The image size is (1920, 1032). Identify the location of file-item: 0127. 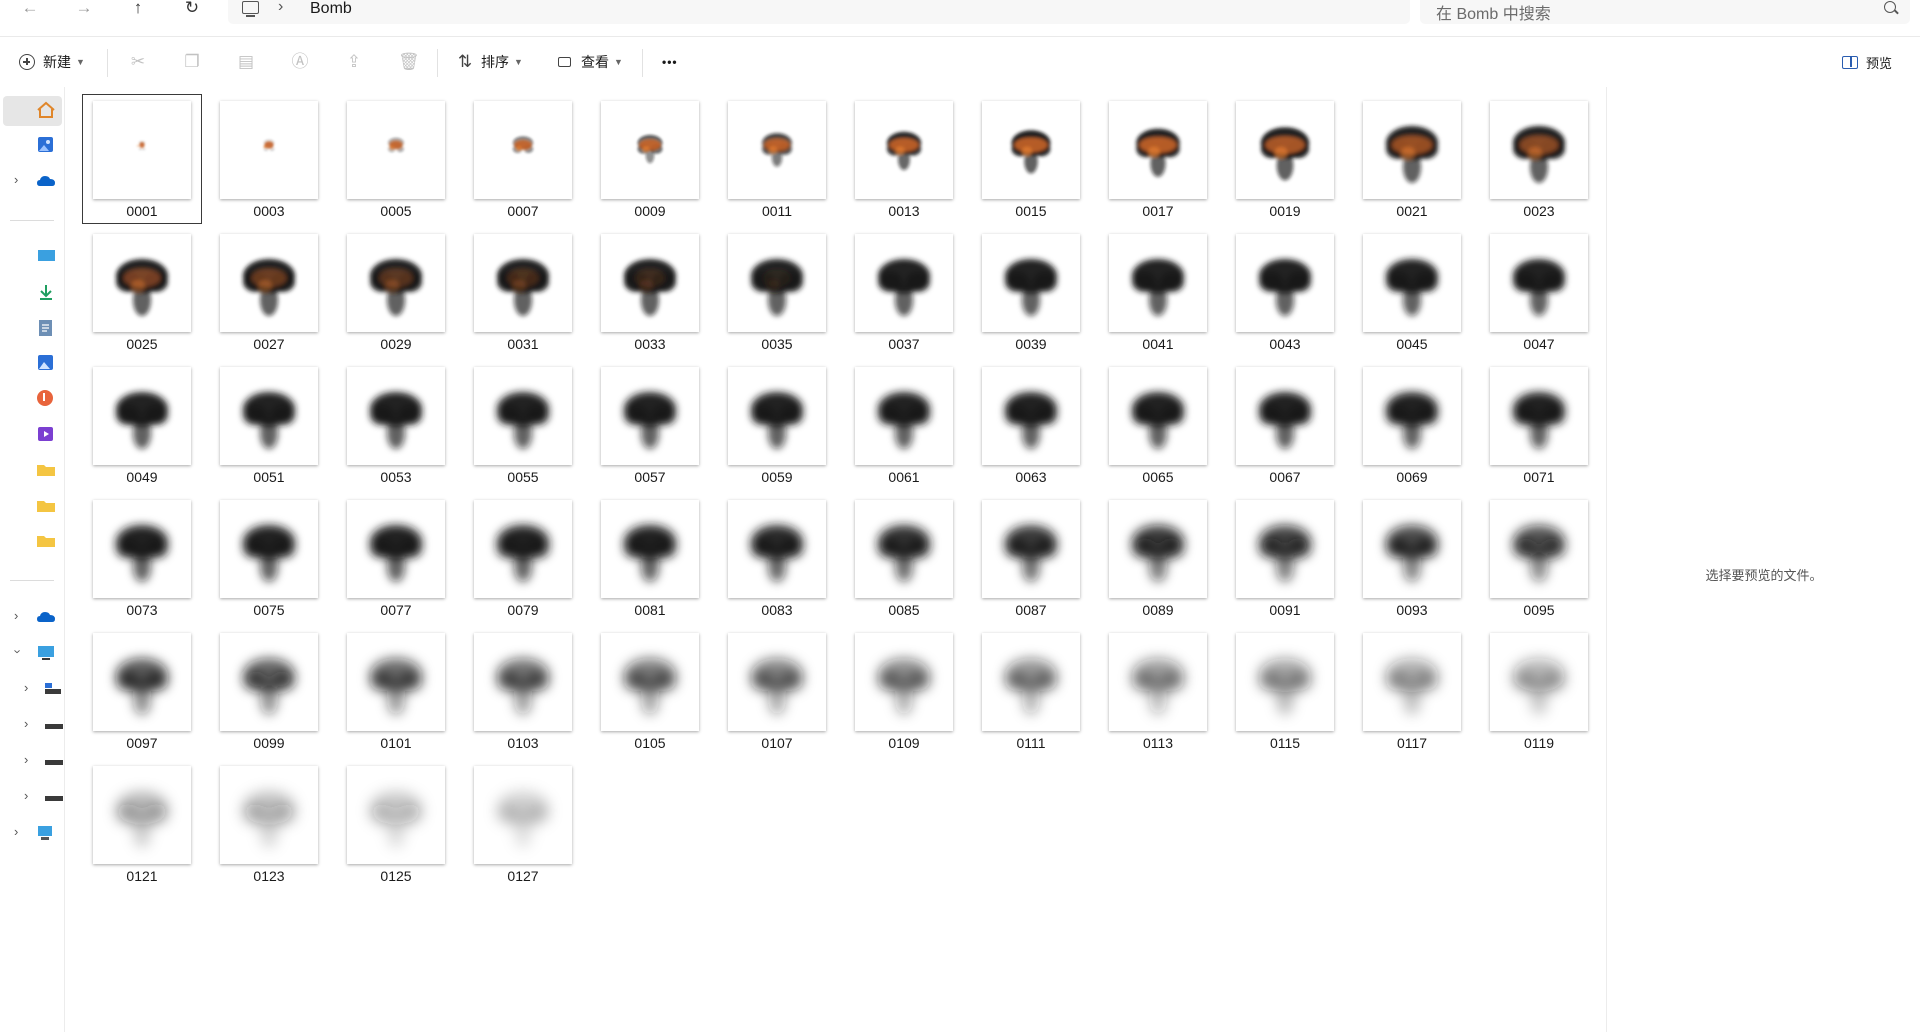
(523, 824).